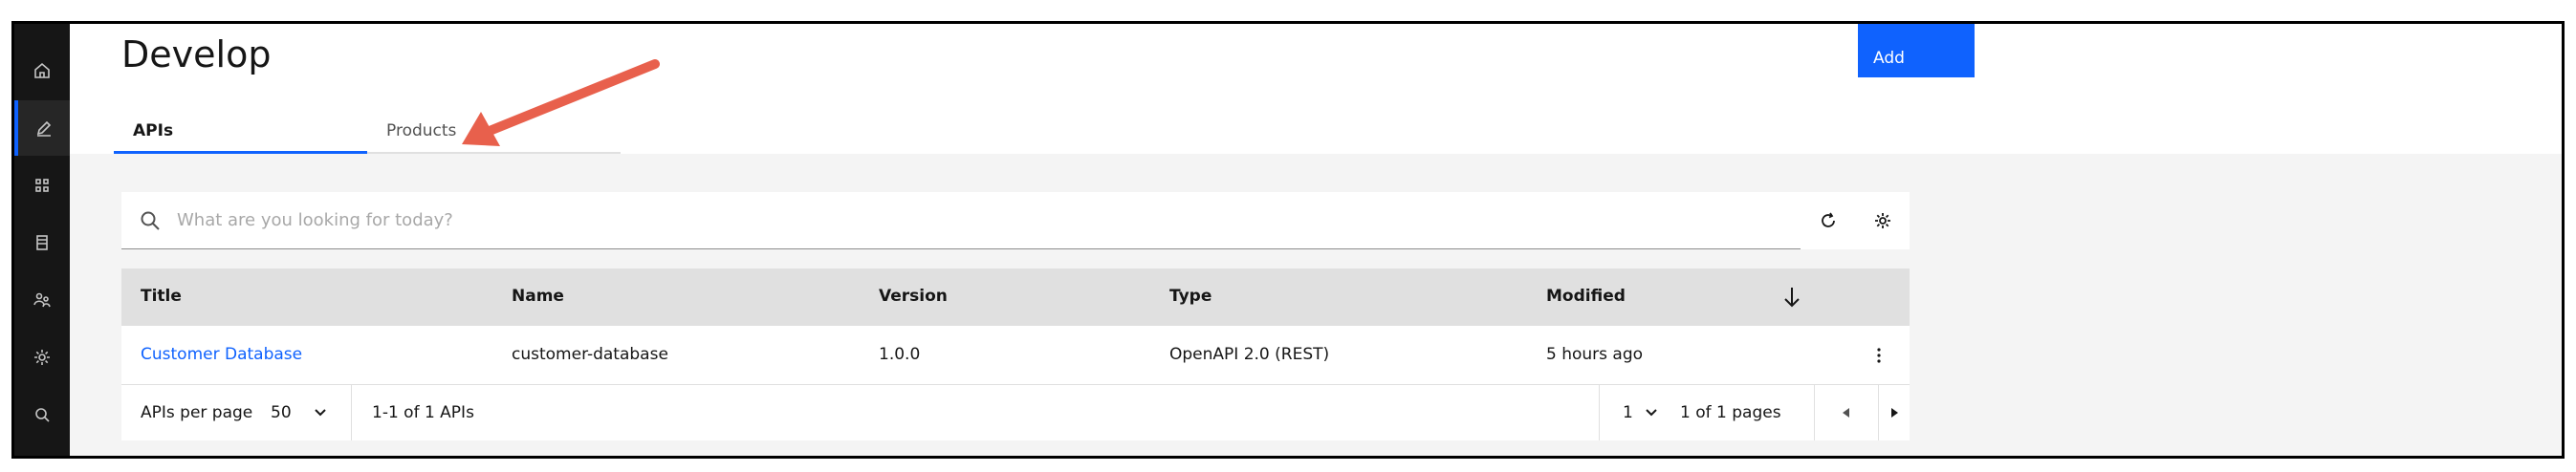 The height and width of the screenshot is (472, 2576). I want to click on add-button: Add, so click(1916, 51).